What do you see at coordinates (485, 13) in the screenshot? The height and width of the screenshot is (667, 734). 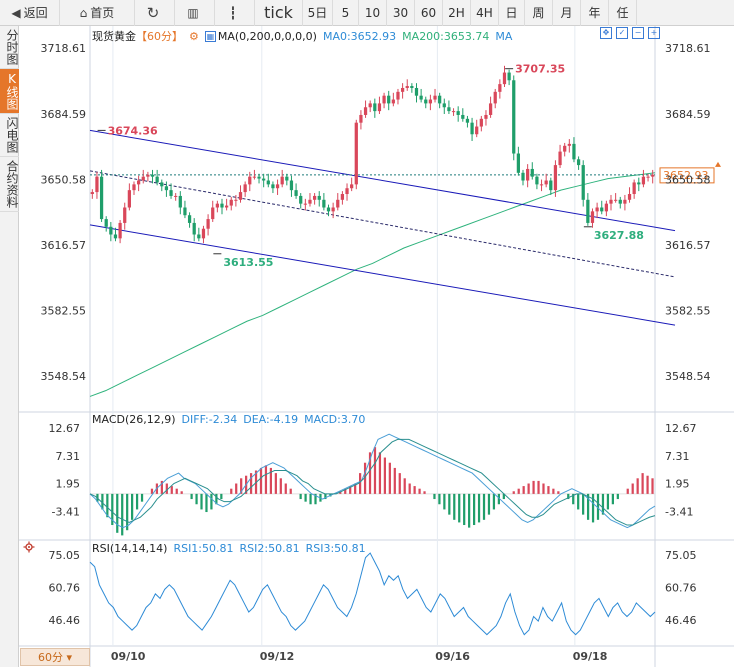 I see `period-button-7: 4H` at bounding box center [485, 13].